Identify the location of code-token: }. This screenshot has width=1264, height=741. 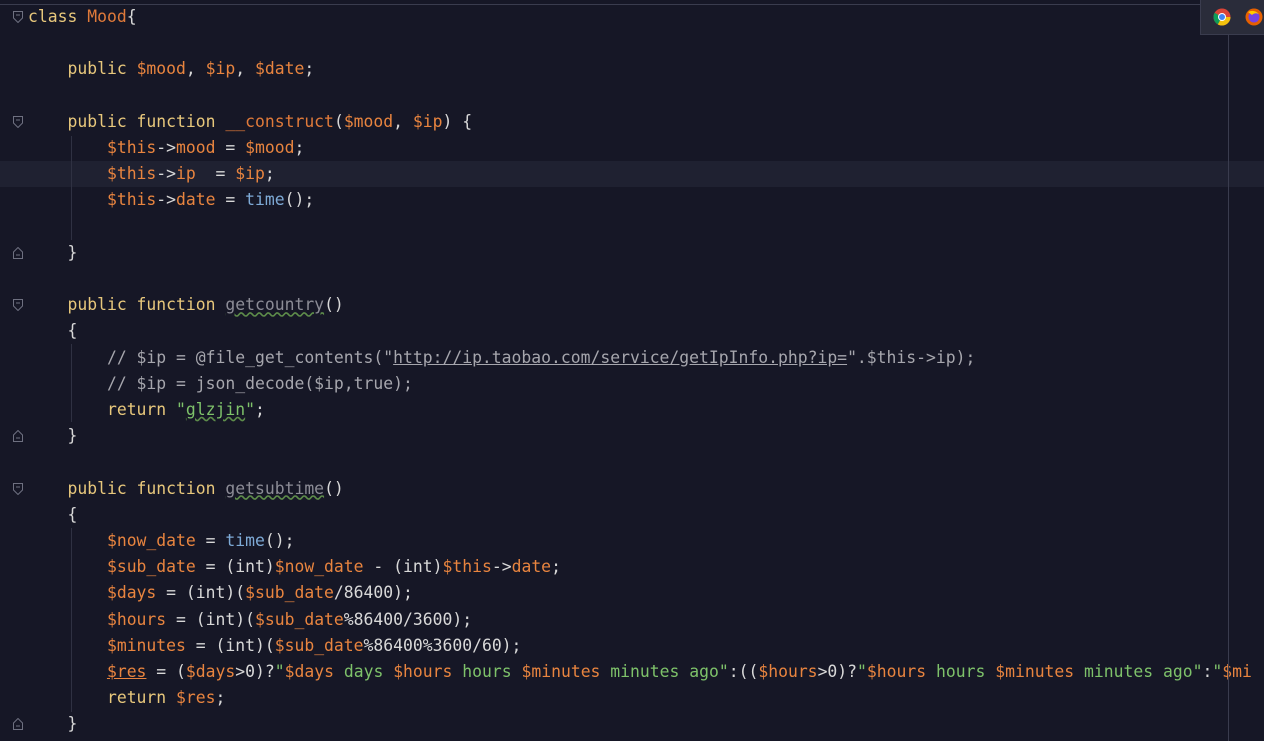
(53, 252).